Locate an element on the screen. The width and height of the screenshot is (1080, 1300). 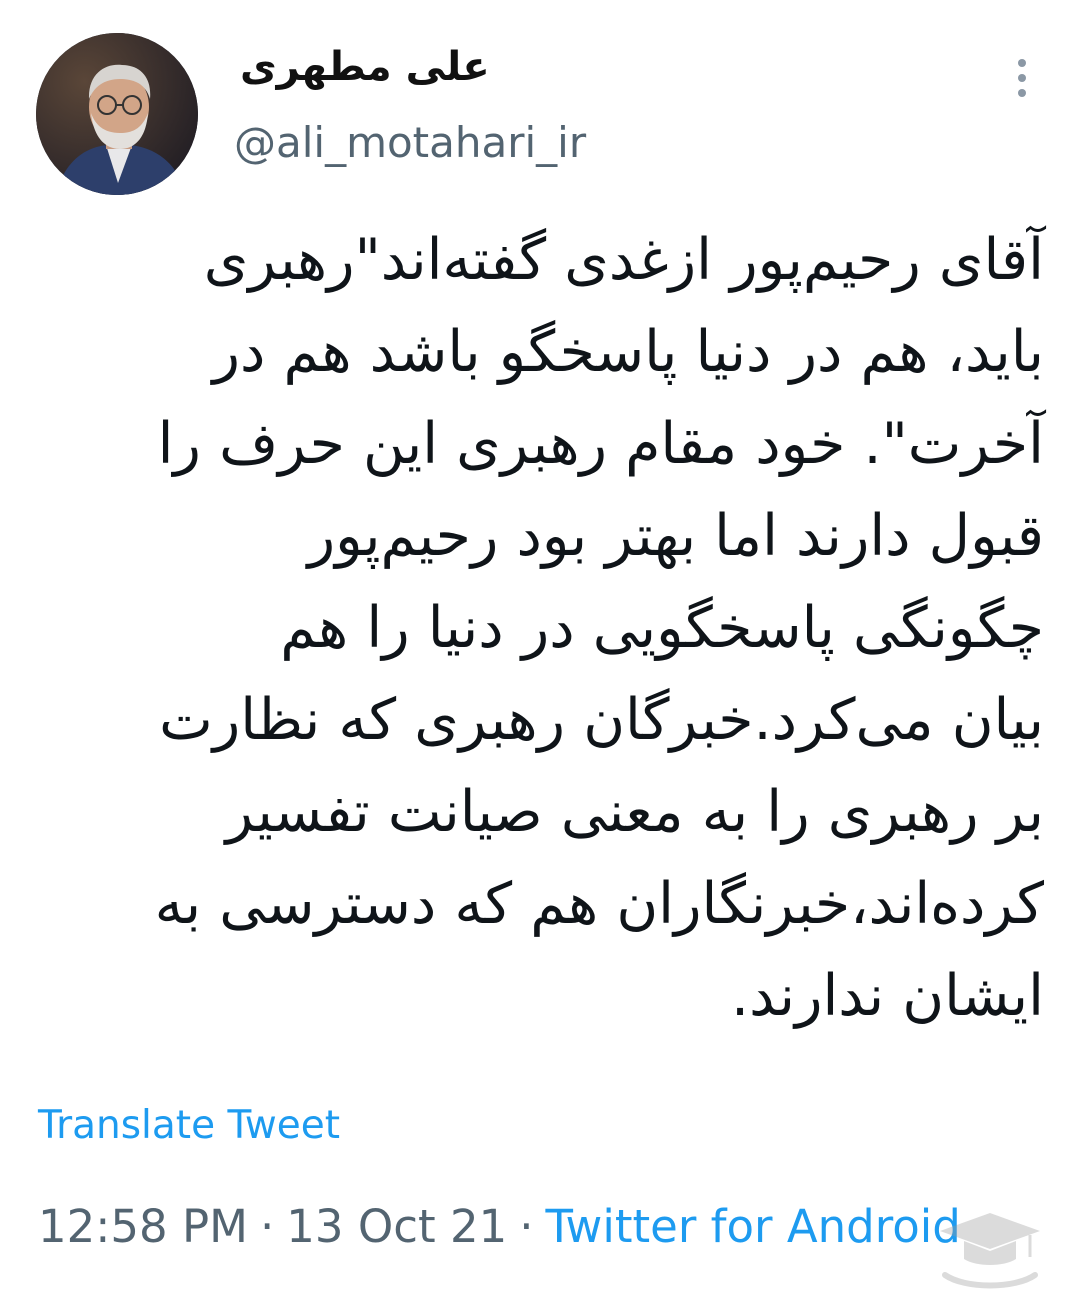
tweet-time: 12:58 PM is located at coordinates (143, 1226).